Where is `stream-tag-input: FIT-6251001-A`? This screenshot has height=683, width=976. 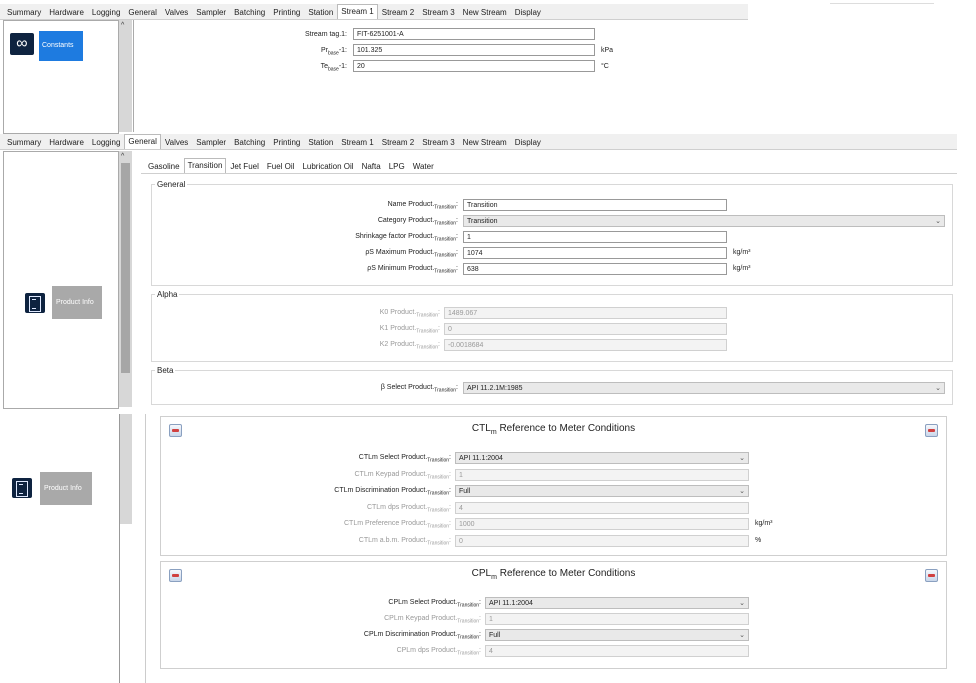 stream-tag-input: FIT-6251001-A is located at coordinates (474, 34).